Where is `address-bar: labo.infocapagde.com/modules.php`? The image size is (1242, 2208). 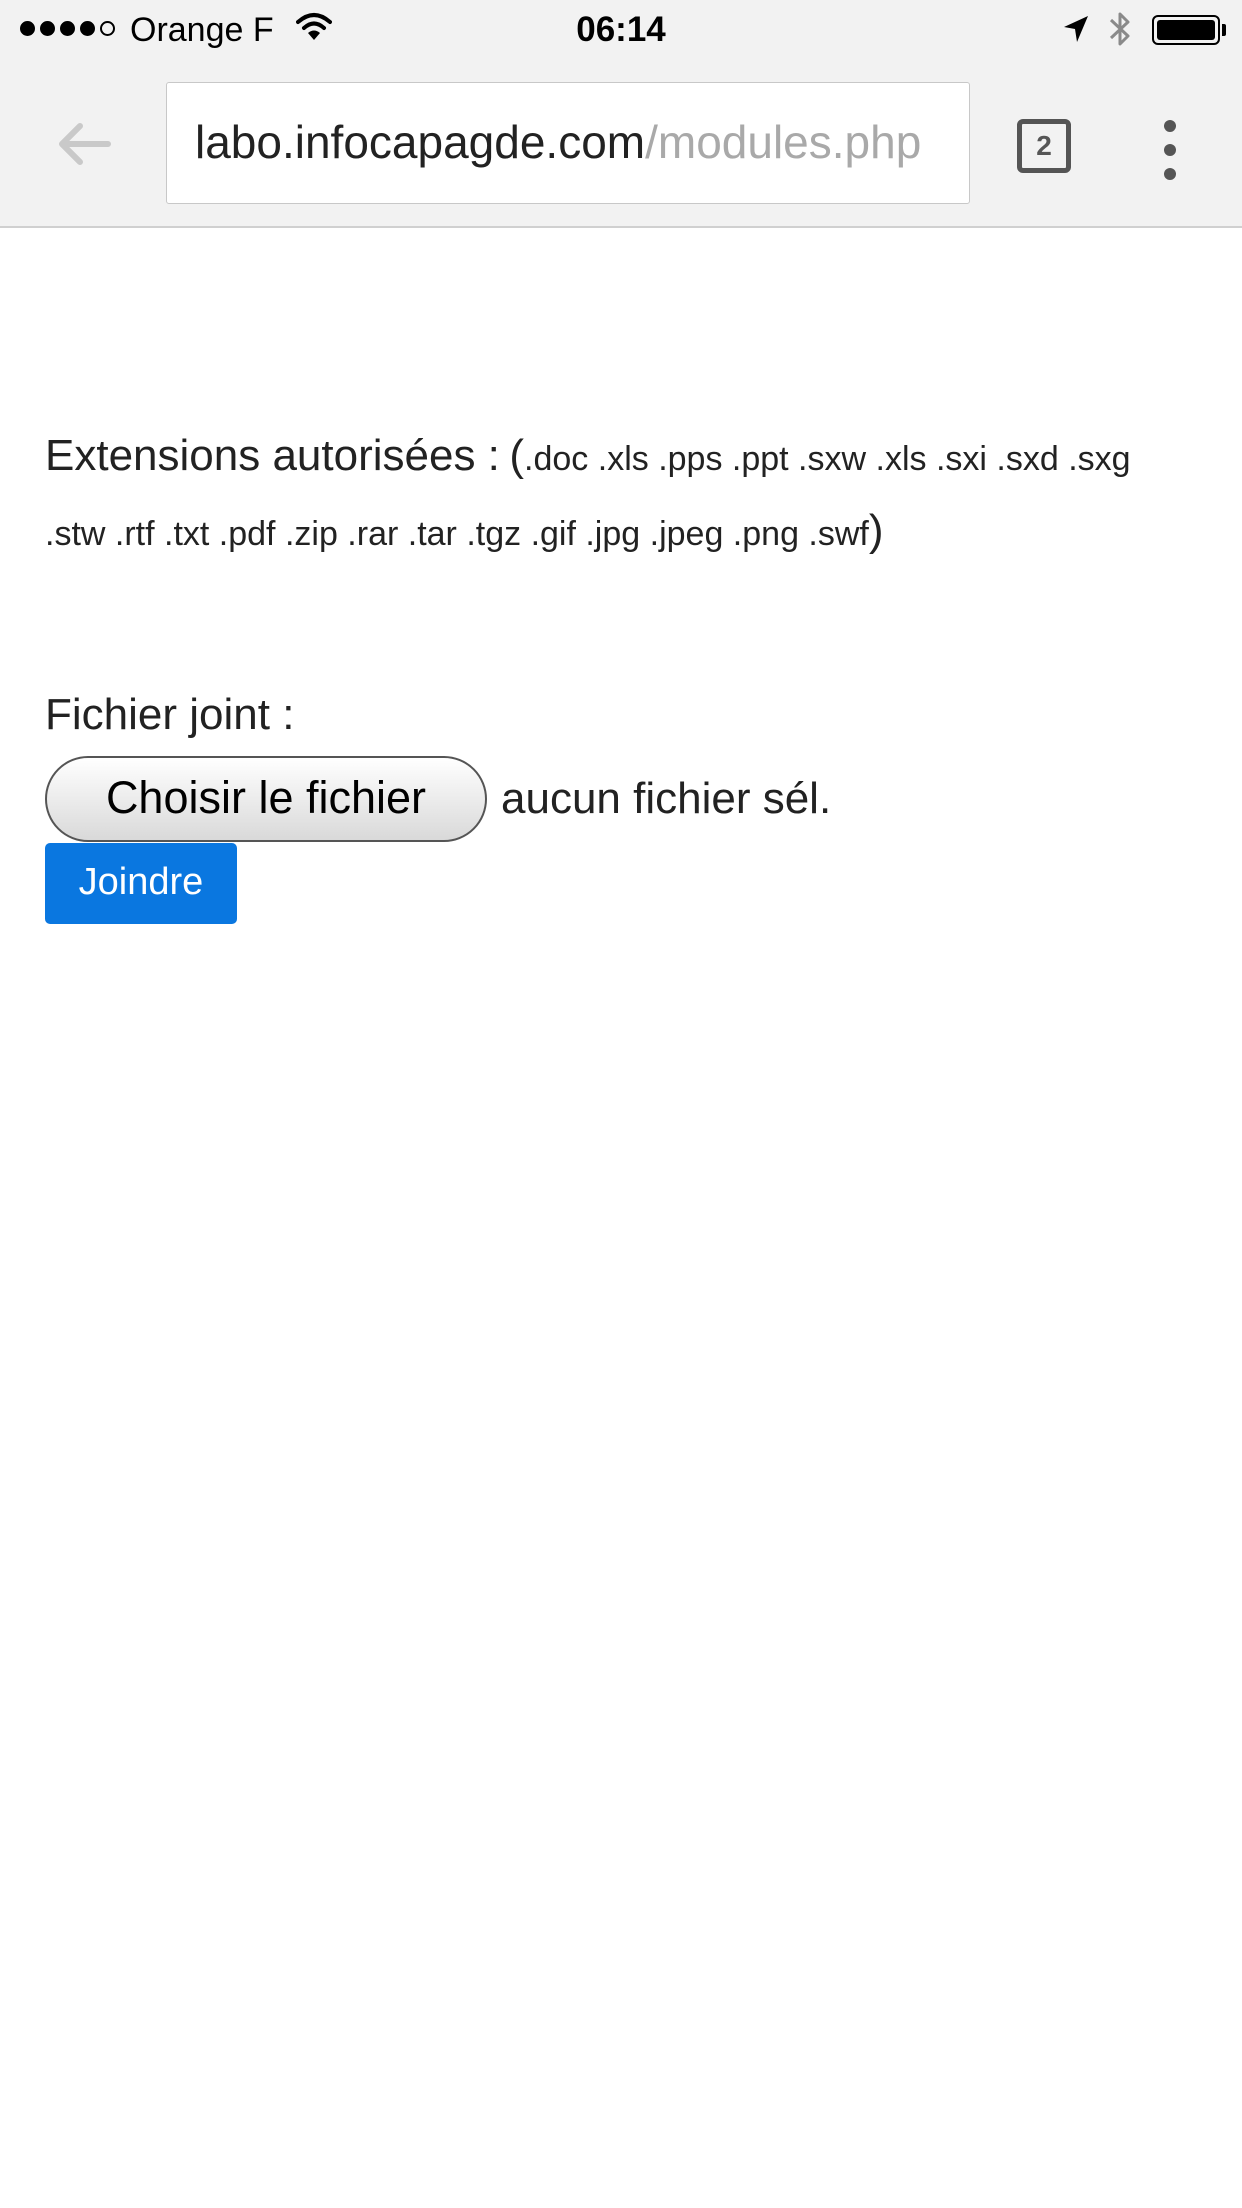
address-bar: labo.infocapagde.com/modules.php is located at coordinates (568, 143).